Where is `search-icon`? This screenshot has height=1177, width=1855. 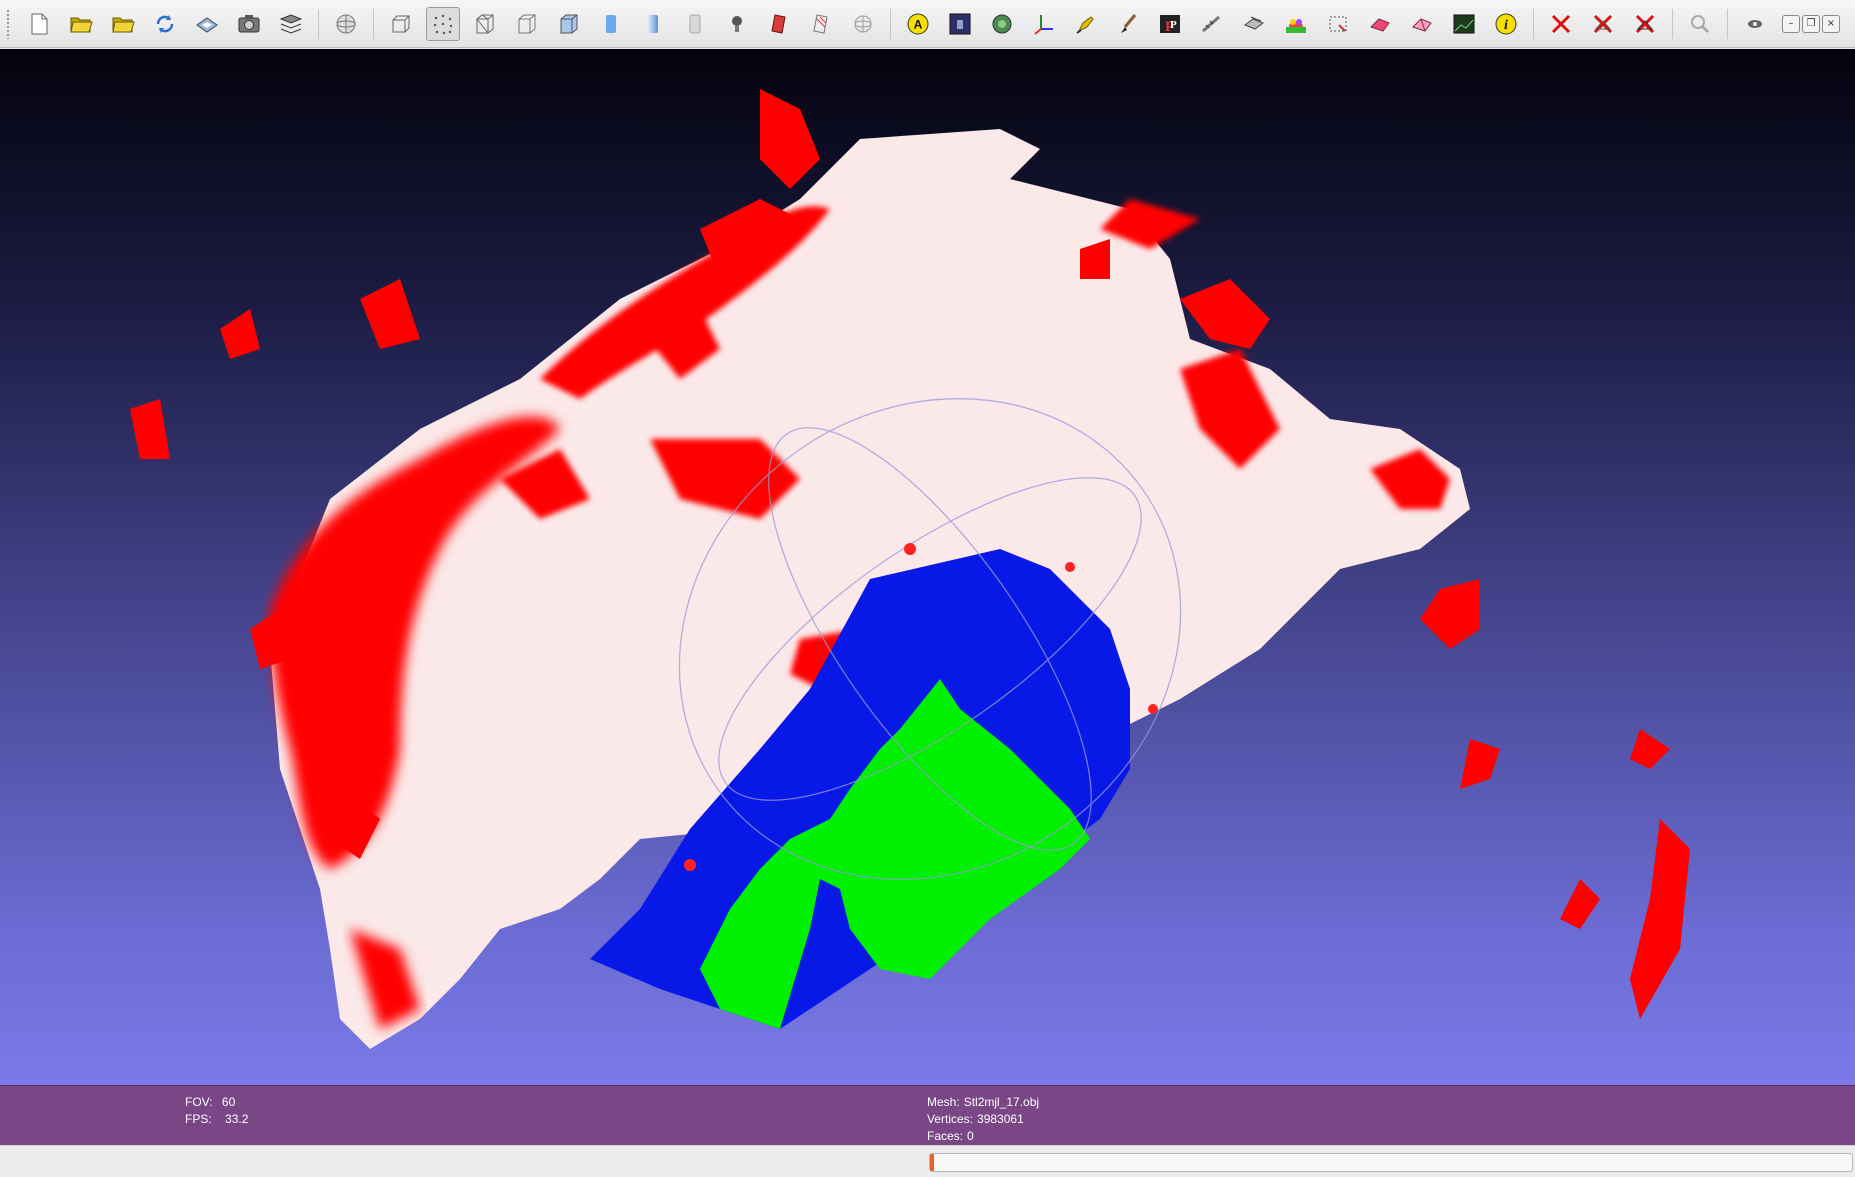 search-icon is located at coordinates (1700, 23).